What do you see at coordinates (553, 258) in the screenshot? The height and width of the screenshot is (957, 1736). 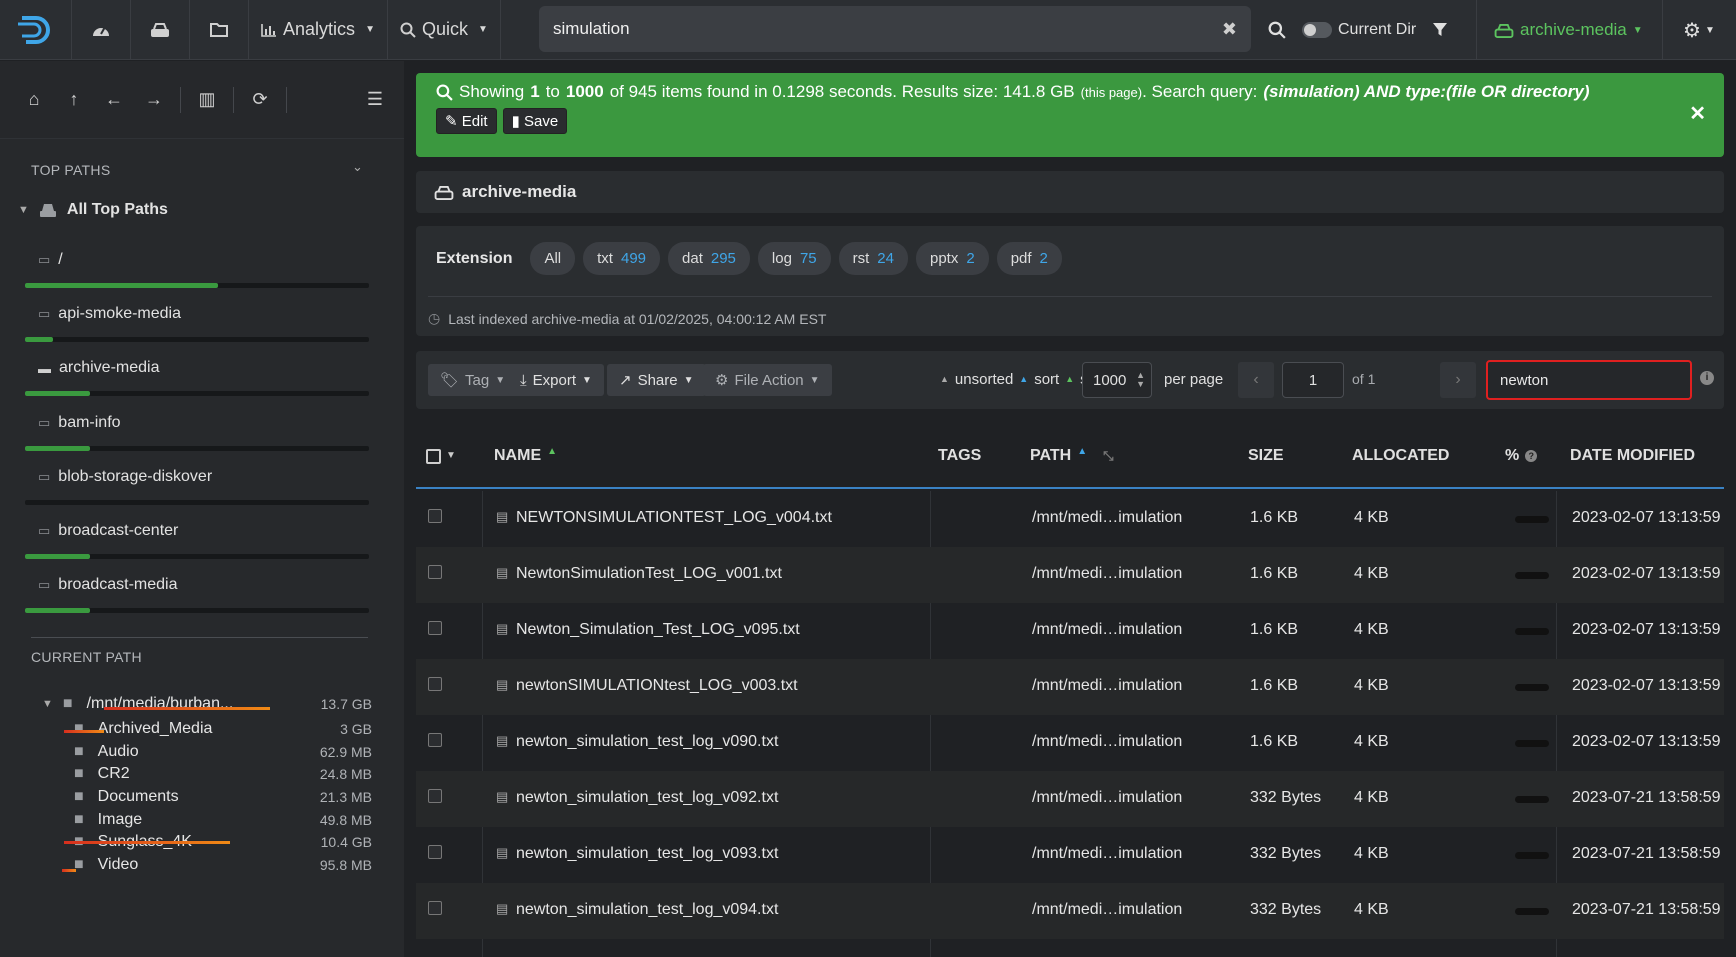 I see `extension-pill-all: All` at bounding box center [553, 258].